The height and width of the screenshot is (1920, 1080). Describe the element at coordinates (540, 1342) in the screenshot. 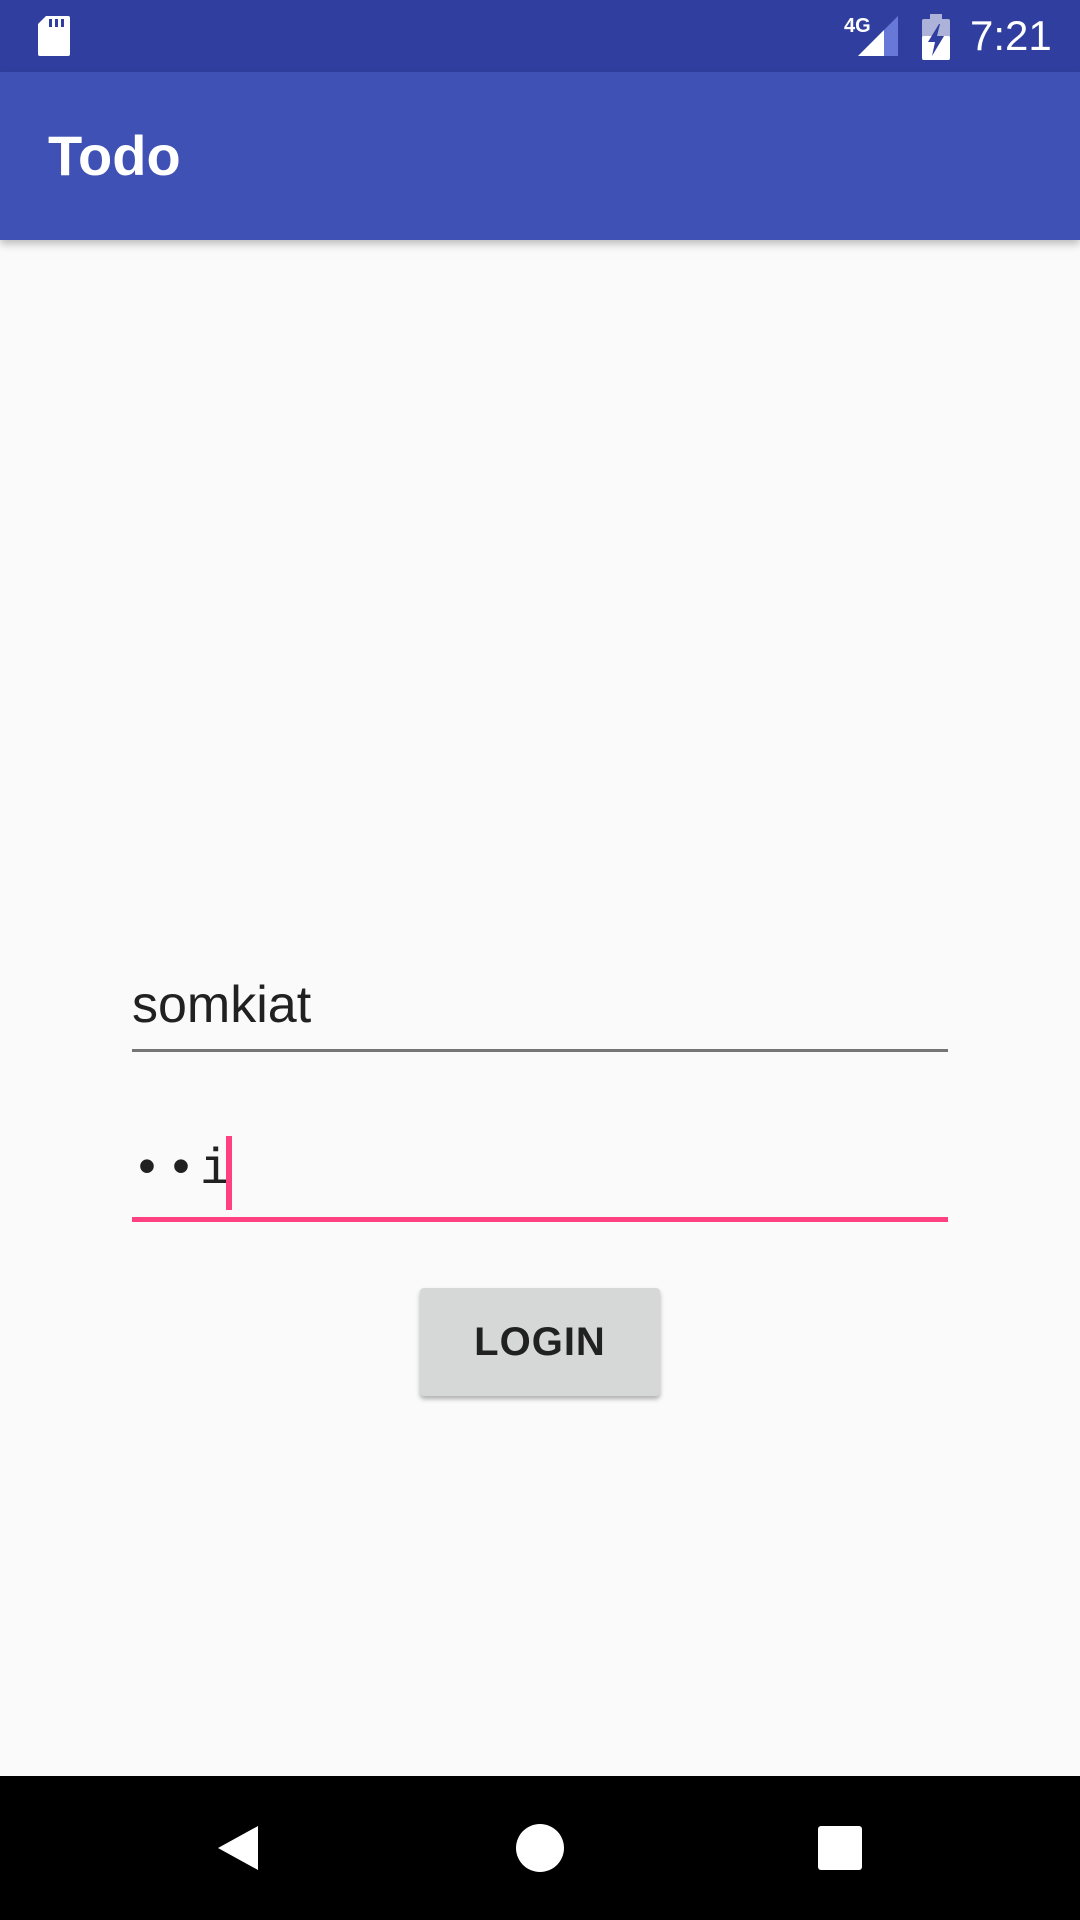

I see `login-button: LOGIN` at that location.